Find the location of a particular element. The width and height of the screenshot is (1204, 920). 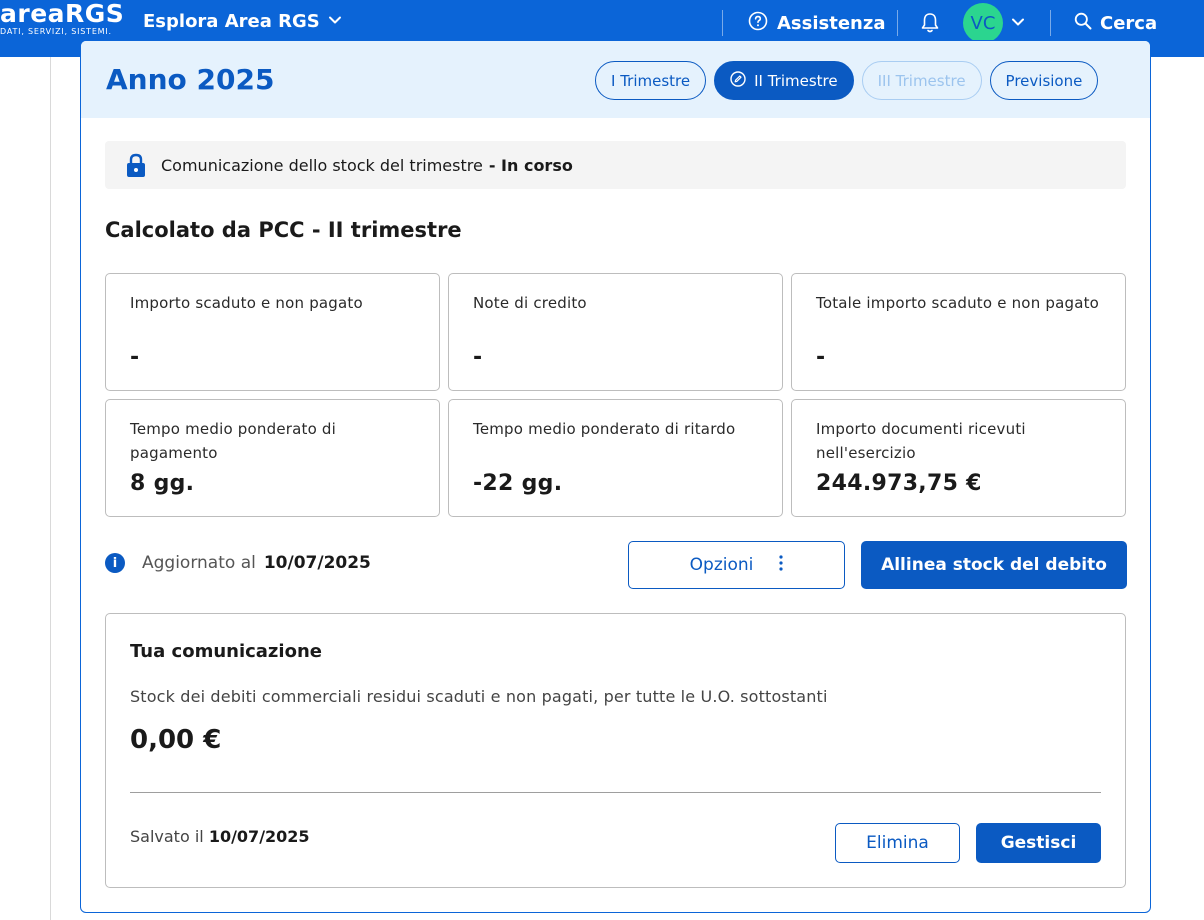

tab-label: Previsione is located at coordinates (1044, 80).